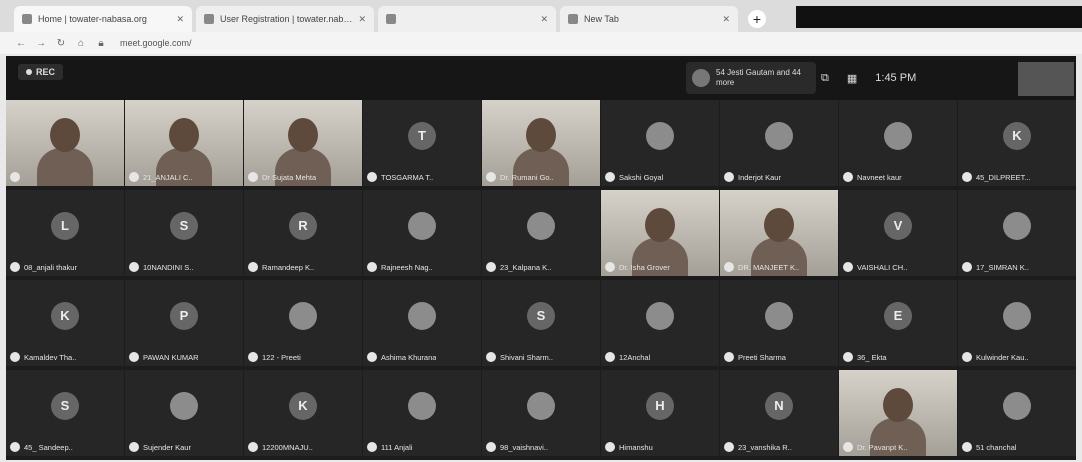 Image resolution: width=1082 pixels, height=462 pixels. Describe the element at coordinates (1017, 413) in the screenshot. I see `participant-tile: 51 chanchal` at that location.